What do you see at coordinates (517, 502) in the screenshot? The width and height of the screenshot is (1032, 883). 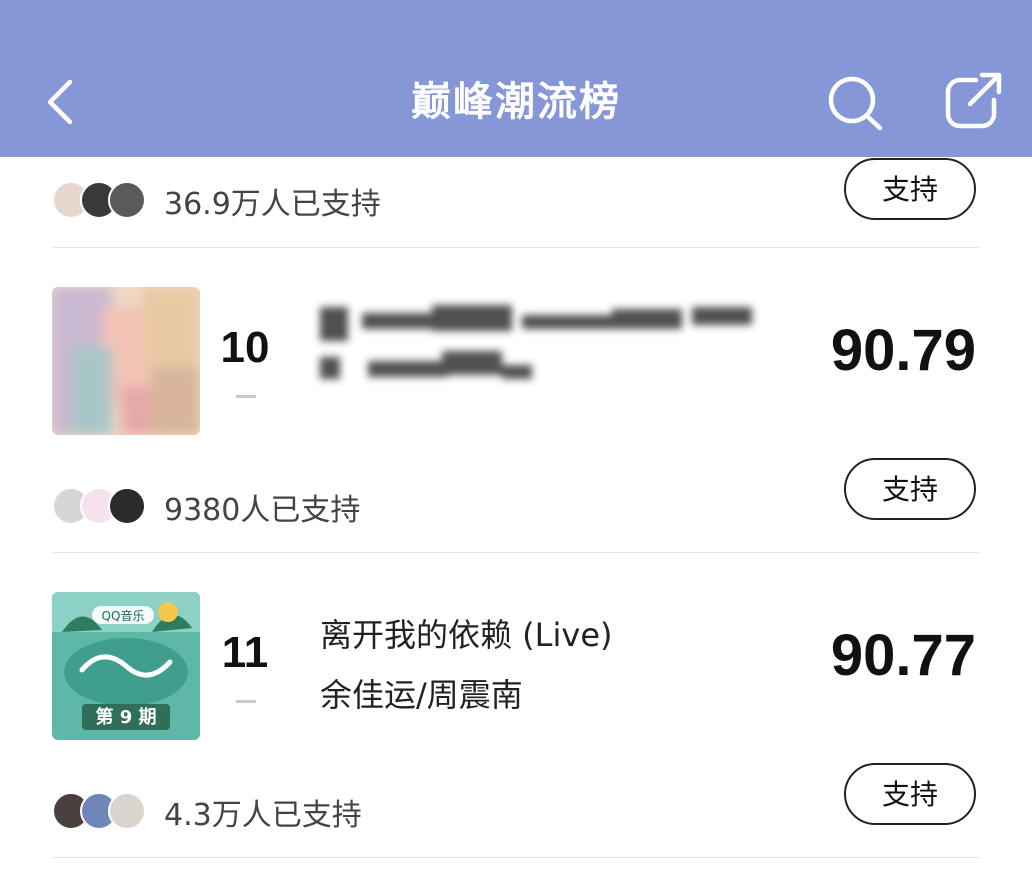 I see `support-row: 9380人已支持 支持` at bounding box center [517, 502].